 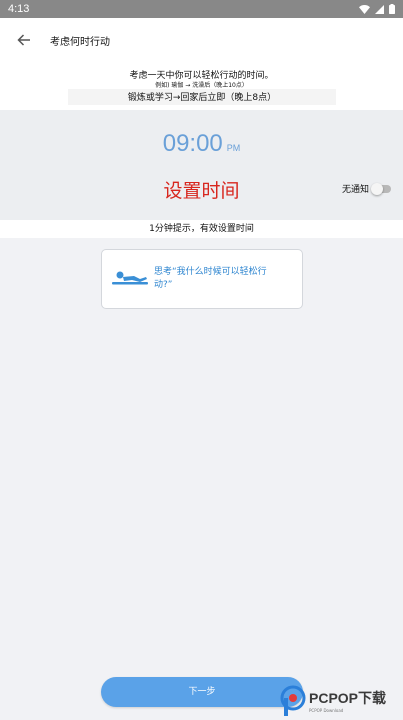 What do you see at coordinates (130, 278) in the screenshot?
I see `lying-person-icon` at bounding box center [130, 278].